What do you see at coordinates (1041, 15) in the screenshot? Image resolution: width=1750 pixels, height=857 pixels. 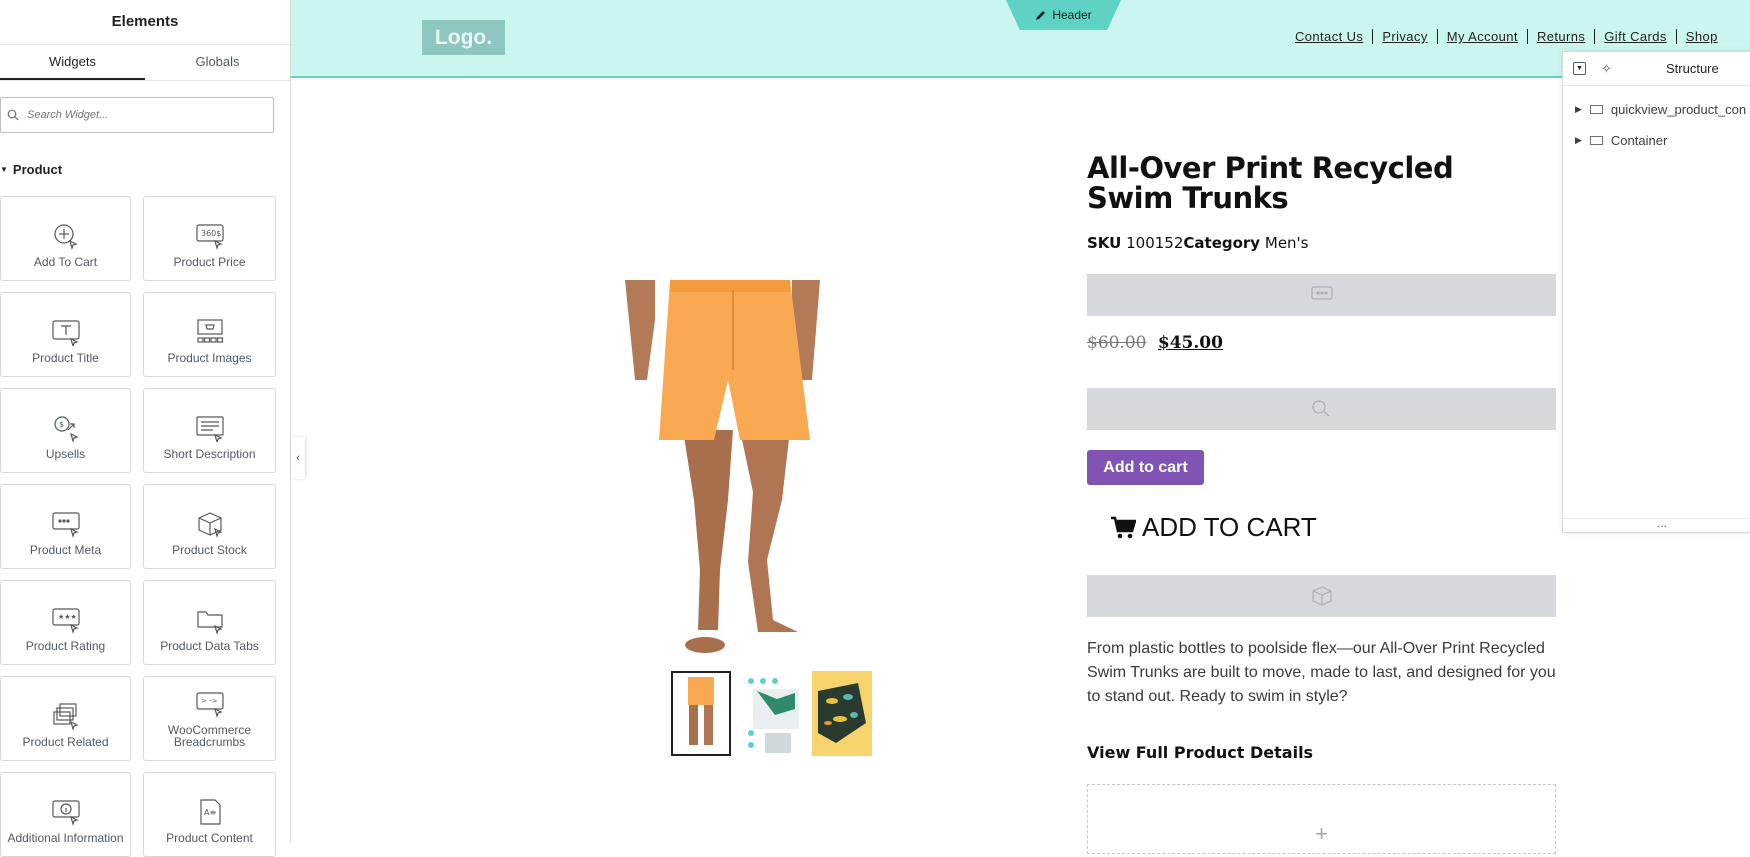 I see `pencil-icon` at bounding box center [1041, 15].